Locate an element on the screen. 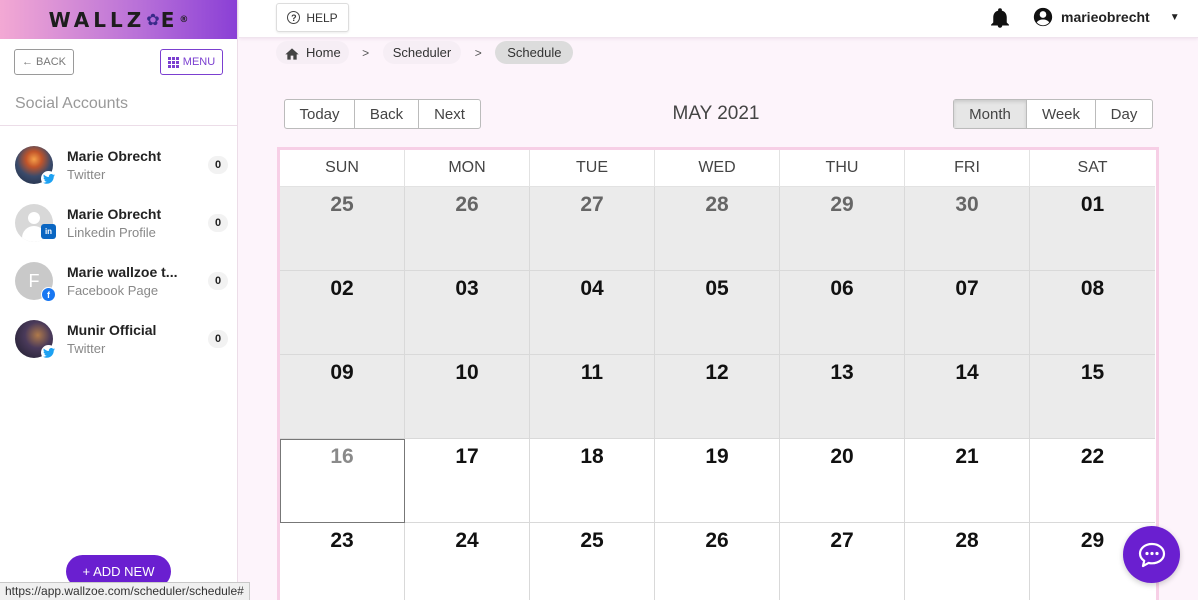 Image resolution: width=1198 pixels, height=600 pixels. avatar: F f is located at coordinates (35, 282).